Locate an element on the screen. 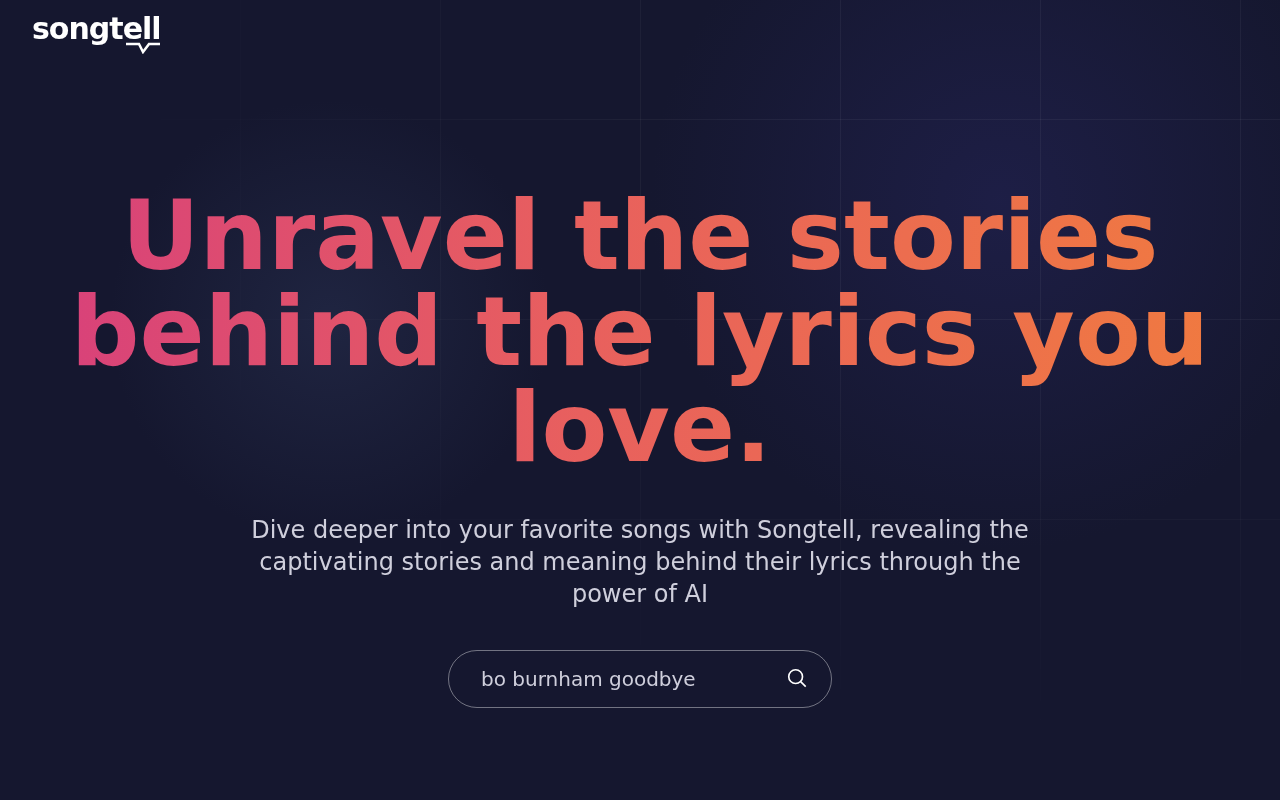 The height and width of the screenshot is (800, 1280). hero-subtitle: Dive deeper into your favorite songs with Songtell, revealing the captivating stories and meaning behind their lyrics through the power of AI is located at coordinates (640, 562).